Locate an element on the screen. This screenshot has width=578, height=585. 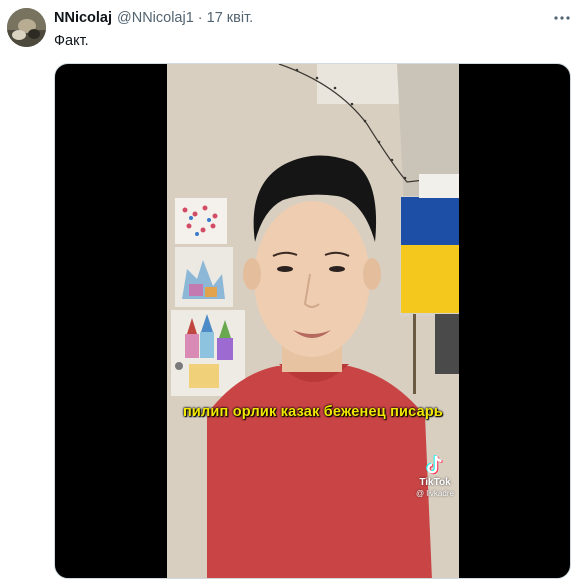
video-caption: пилип орлик казак беженец писарь is located at coordinates (313, 412).